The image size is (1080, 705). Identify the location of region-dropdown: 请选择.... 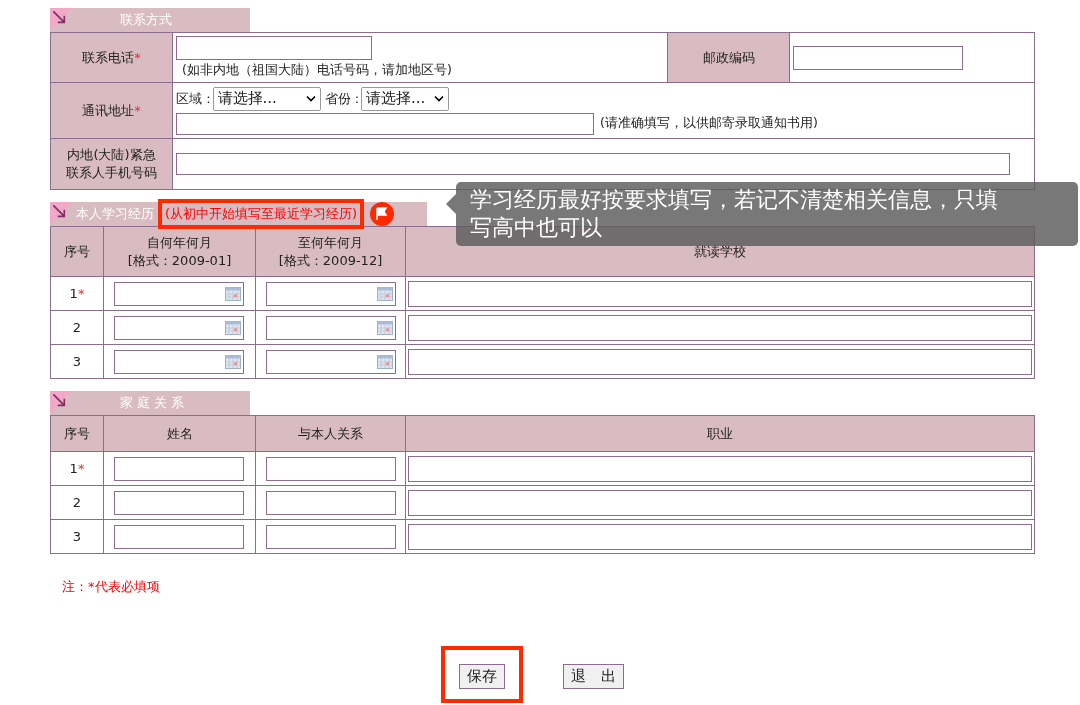
(266, 98).